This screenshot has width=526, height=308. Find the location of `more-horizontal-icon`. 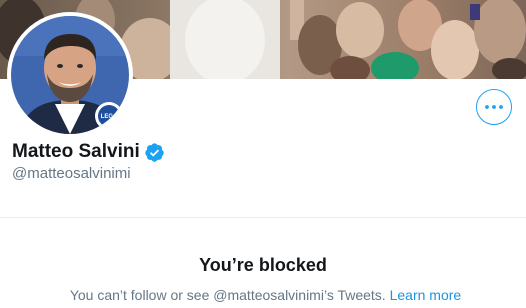

more-horizontal-icon is located at coordinates (494, 107).